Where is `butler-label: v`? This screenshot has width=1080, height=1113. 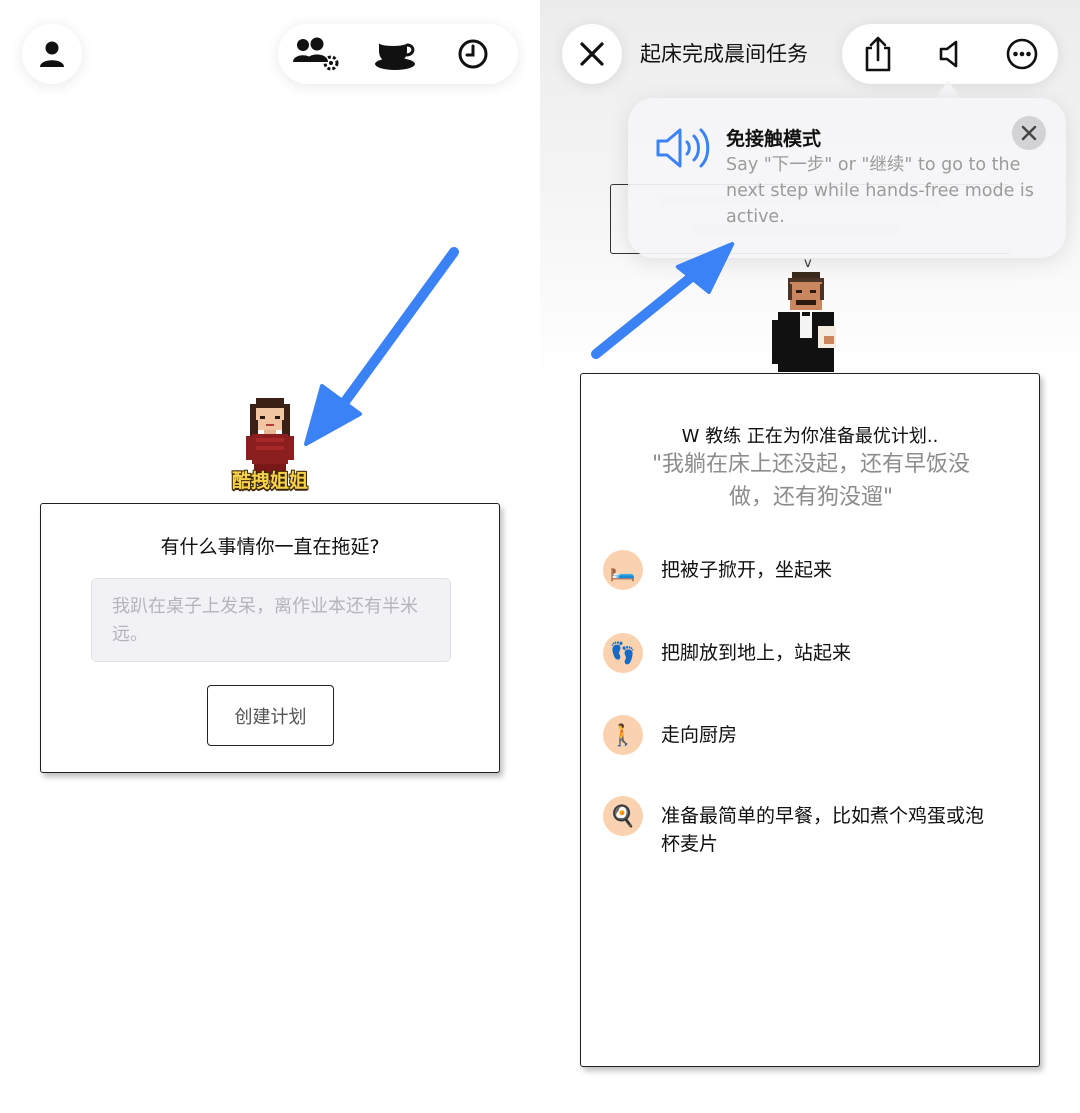
butler-label: v is located at coordinates (808, 263).